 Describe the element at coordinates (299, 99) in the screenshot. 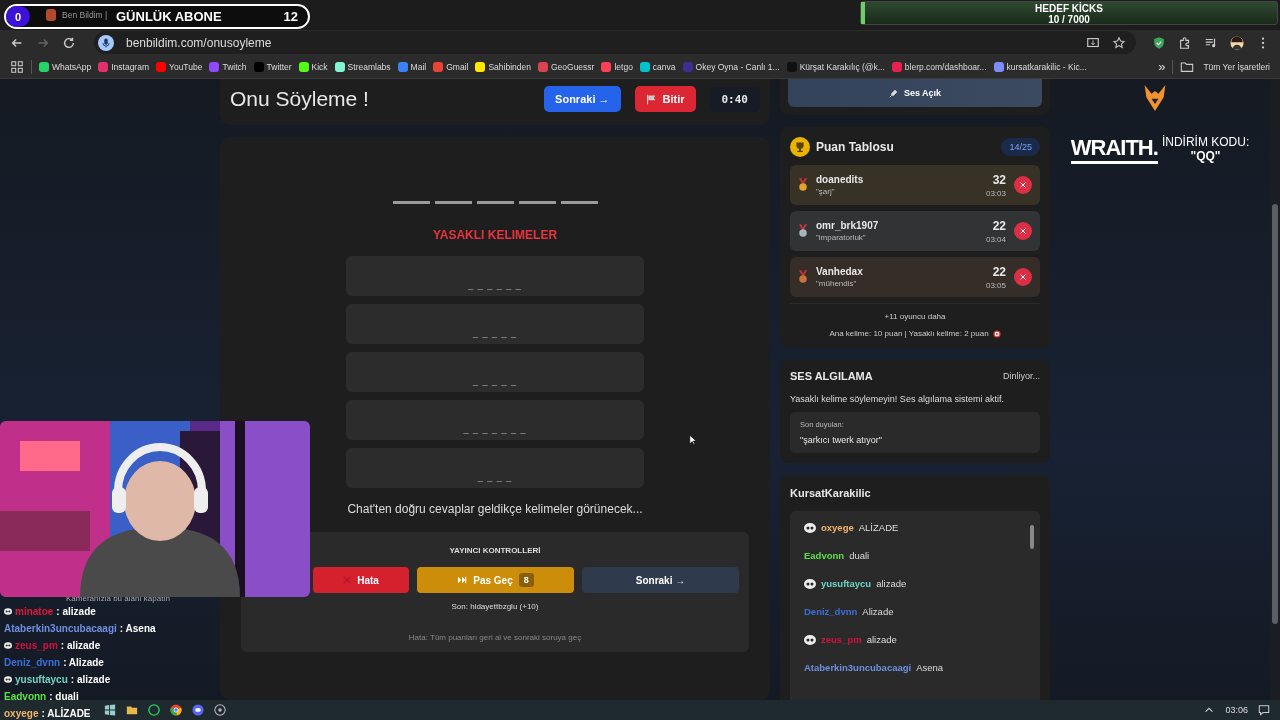

I see `game-title: Onu Söyleme !` at that location.